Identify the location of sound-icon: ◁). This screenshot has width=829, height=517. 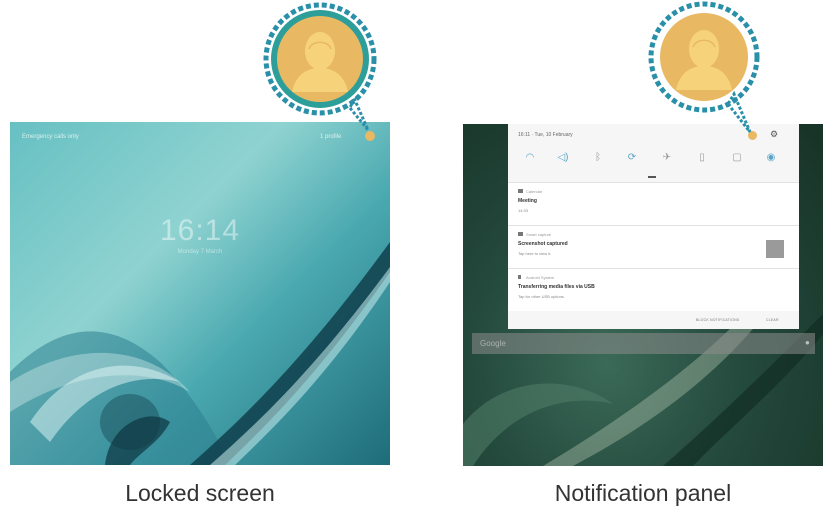
(563, 157).